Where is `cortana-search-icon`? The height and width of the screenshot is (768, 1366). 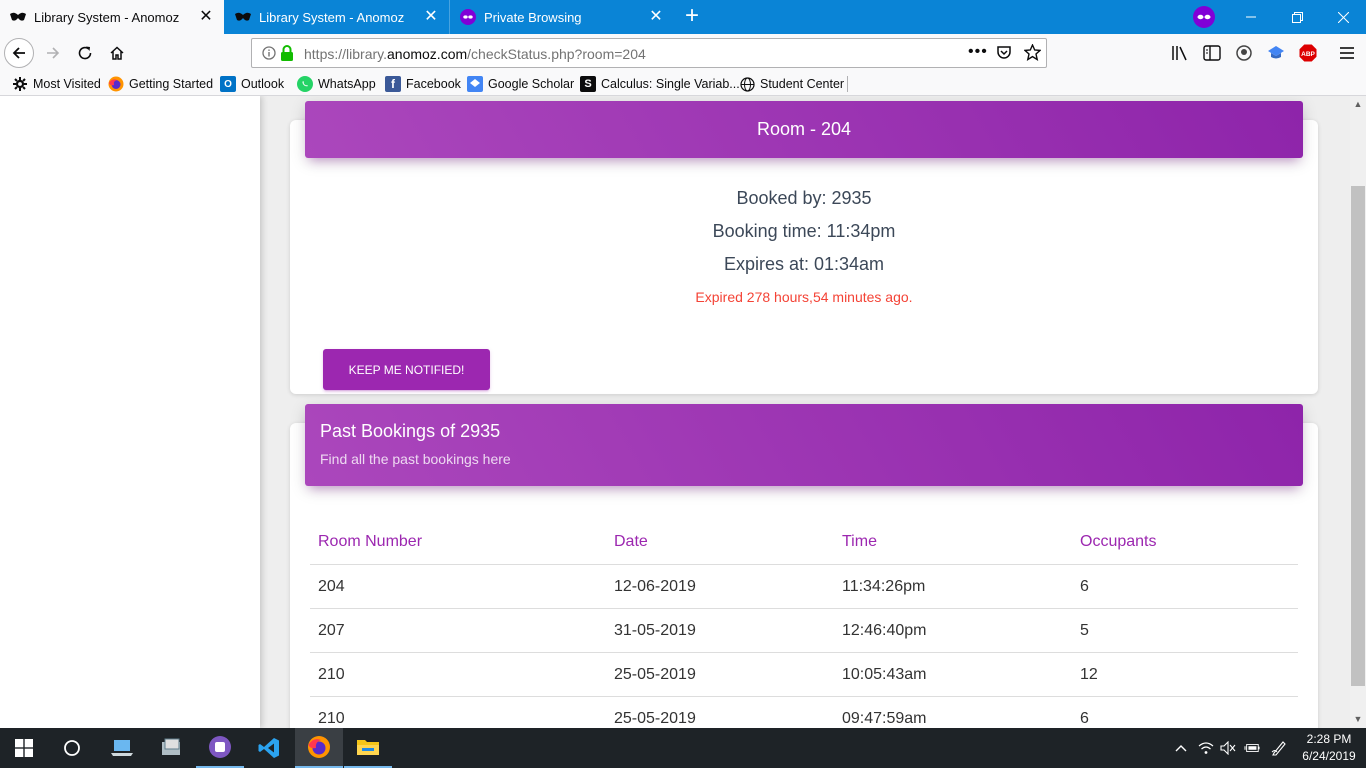
cortana-search-icon is located at coordinates (72, 748).